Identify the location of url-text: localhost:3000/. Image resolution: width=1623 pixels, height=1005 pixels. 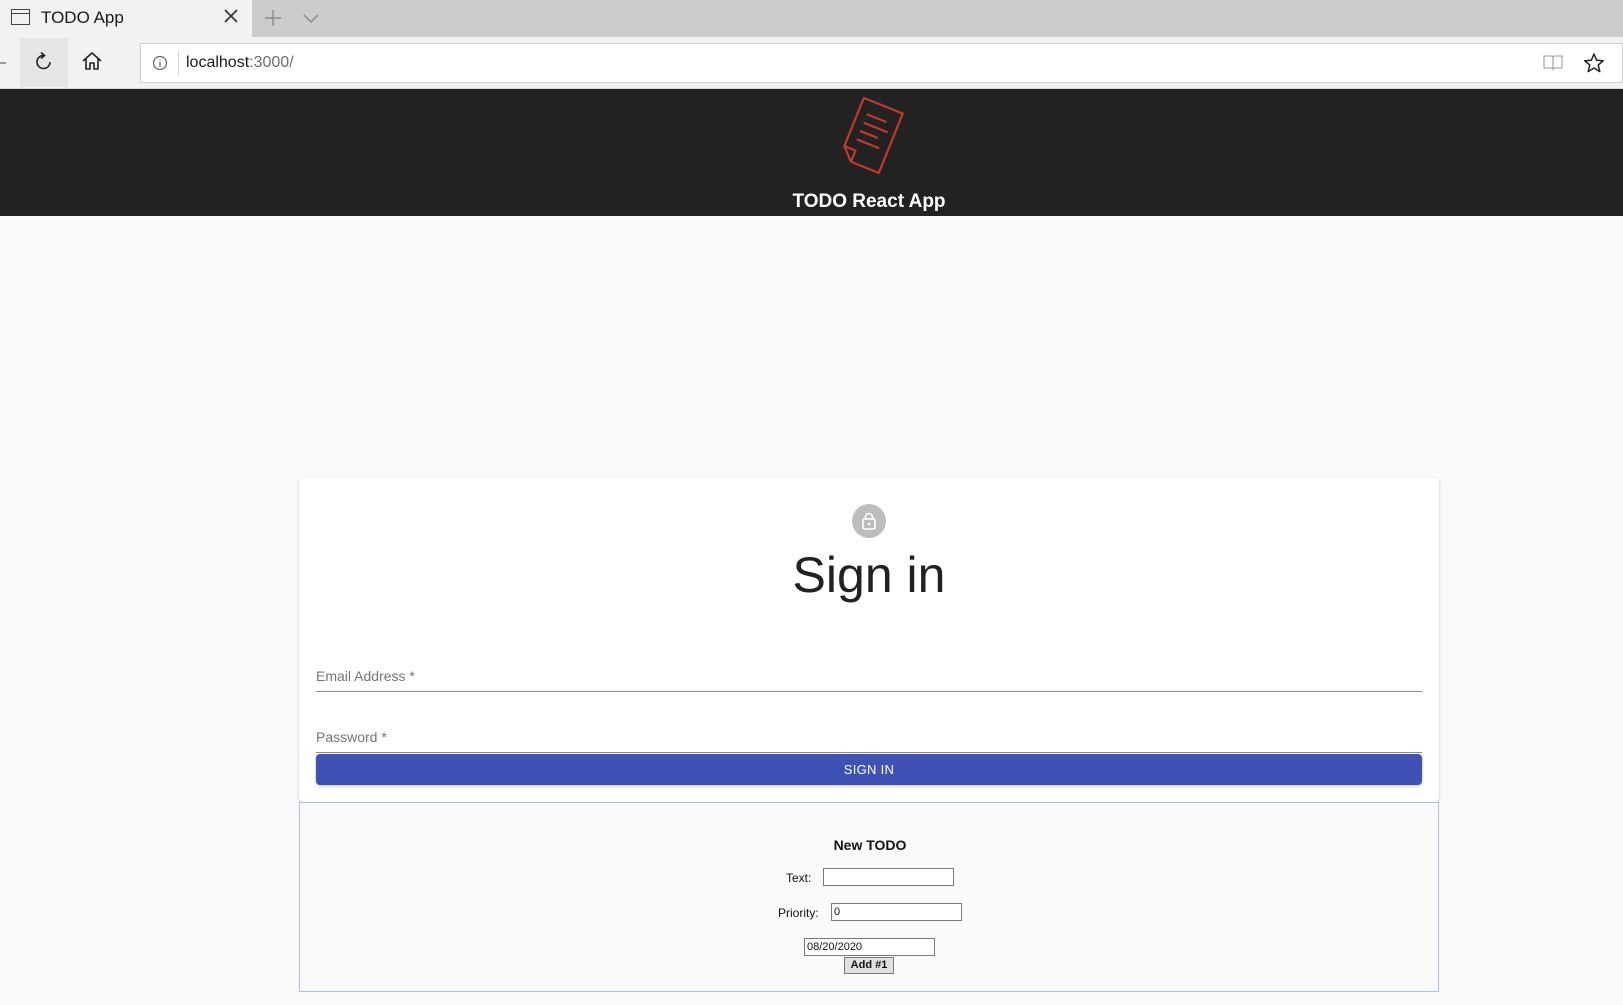
(240, 63).